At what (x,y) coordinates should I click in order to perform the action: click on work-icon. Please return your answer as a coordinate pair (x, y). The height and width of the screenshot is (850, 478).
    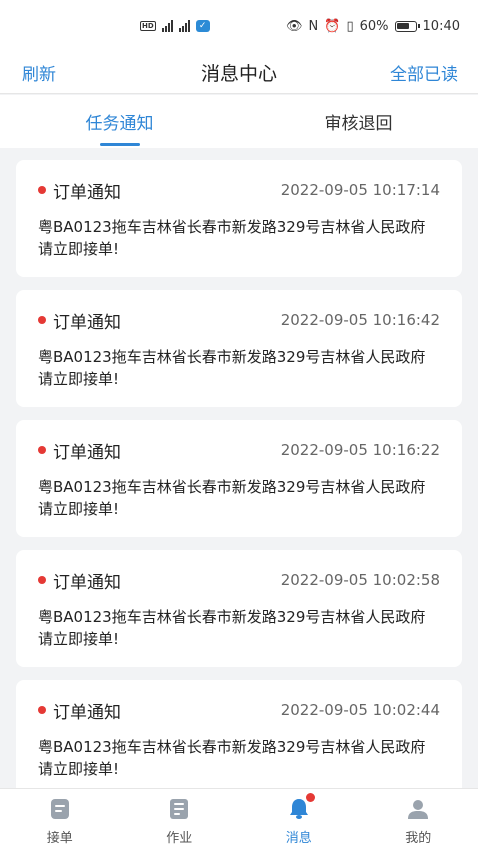
    Looking at the image, I should click on (179, 809).